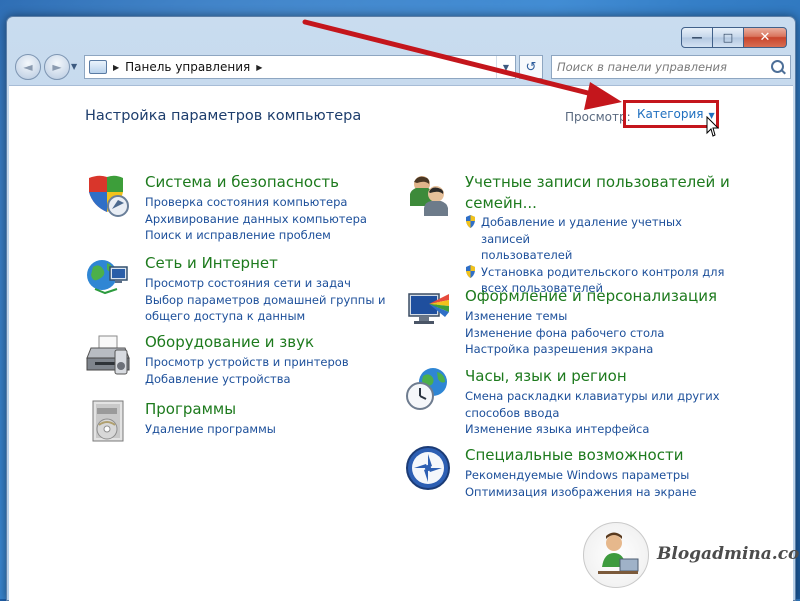 This screenshot has width=800, height=601. I want to click on forward-button: ►, so click(57, 67).